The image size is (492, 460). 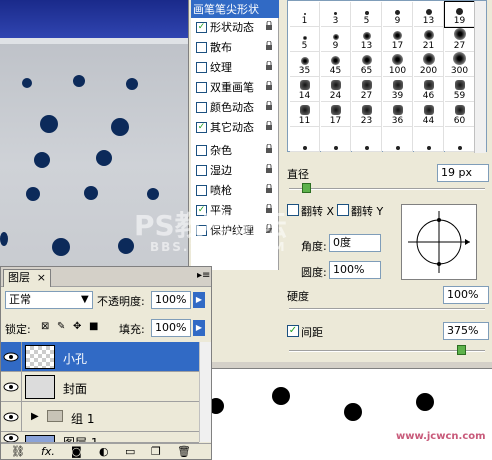 What do you see at coordinates (480, 77) in the screenshot?
I see `preset-grid-scrollbar` at bounding box center [480, 77].